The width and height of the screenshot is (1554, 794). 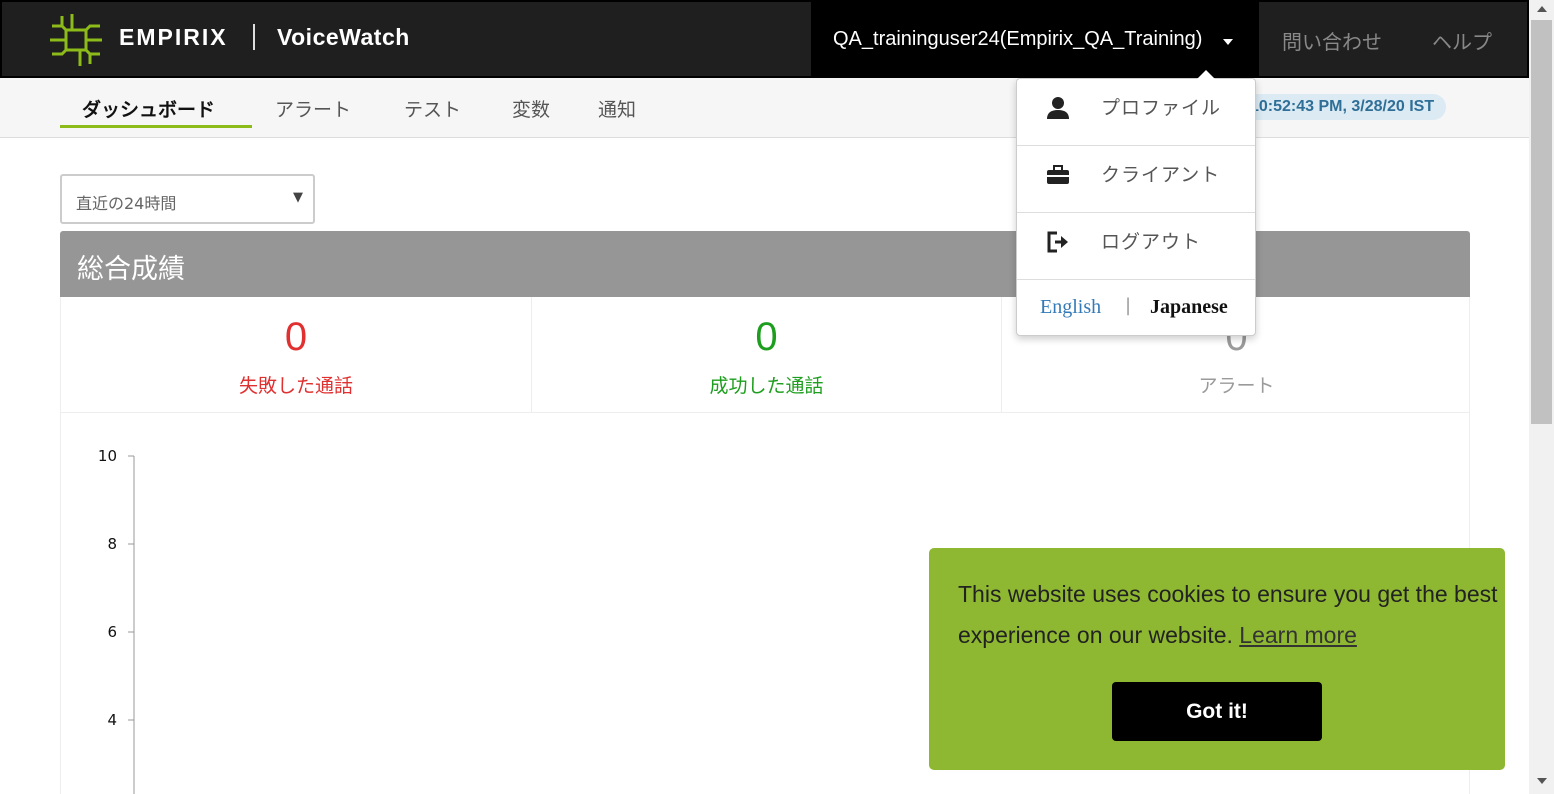 What do you see at coordinates (112, 720) in the screenshot?
I see `y-tick-label: 4` at bounding box center [112, 720].